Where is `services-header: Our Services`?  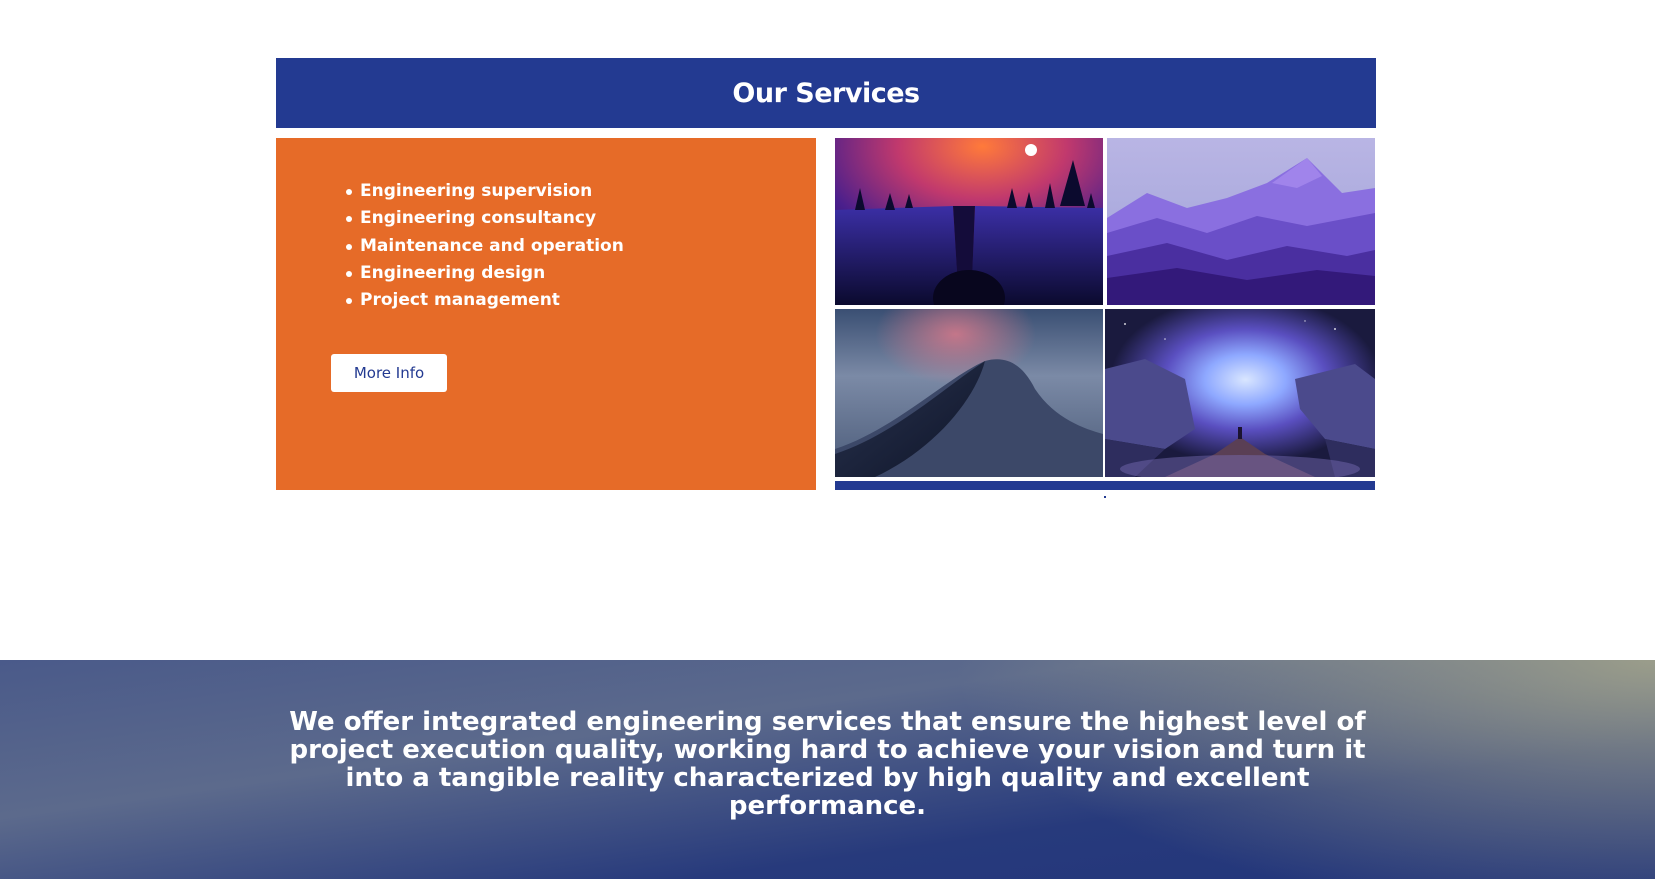
services-header: Our Services is located at coordinates (826, 93).